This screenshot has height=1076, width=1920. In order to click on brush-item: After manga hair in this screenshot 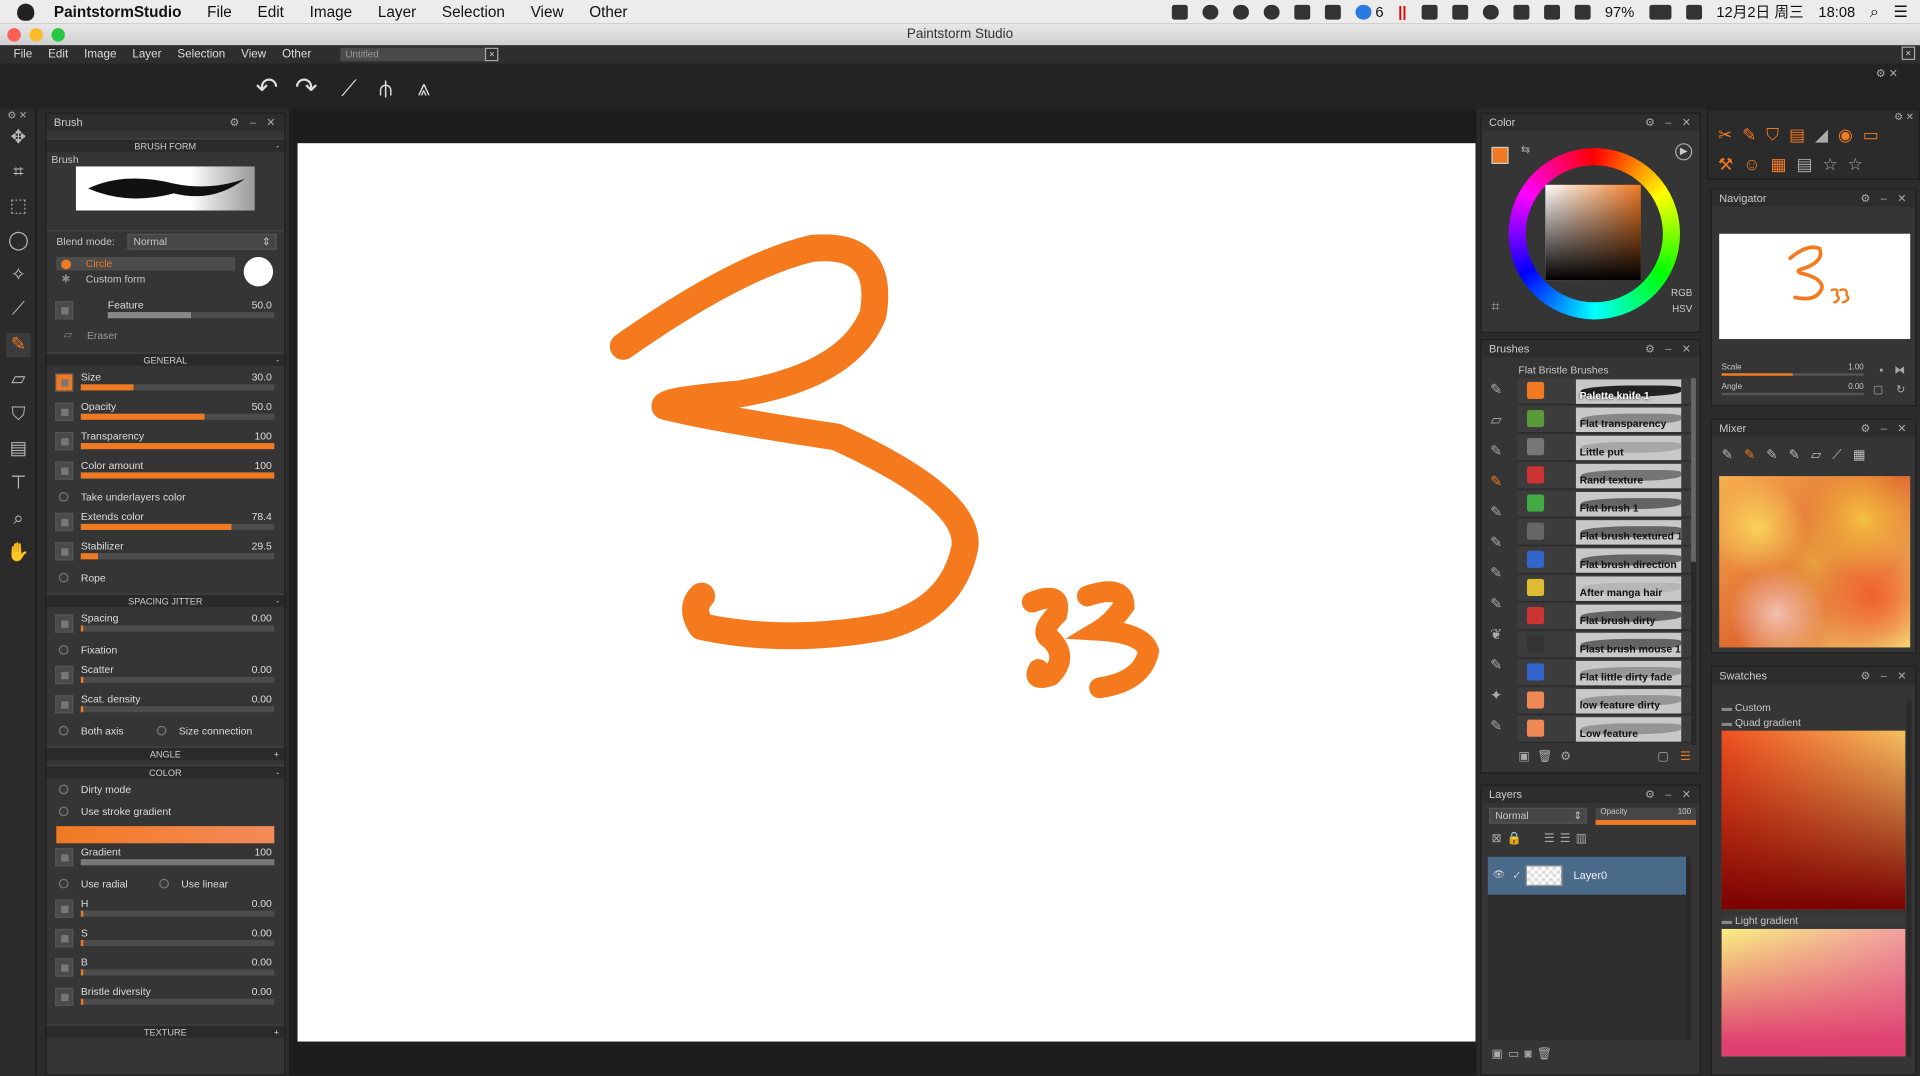, I will do `click(1606, 589)`.